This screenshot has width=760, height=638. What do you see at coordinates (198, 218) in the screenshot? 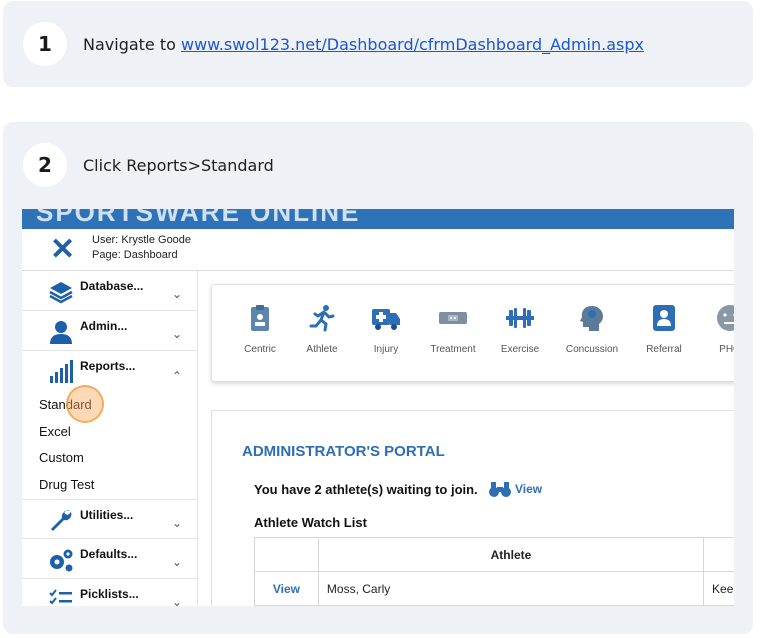
I see `app-brand: SPORTSWARE ONLINE` at bounding box center [198, 218].